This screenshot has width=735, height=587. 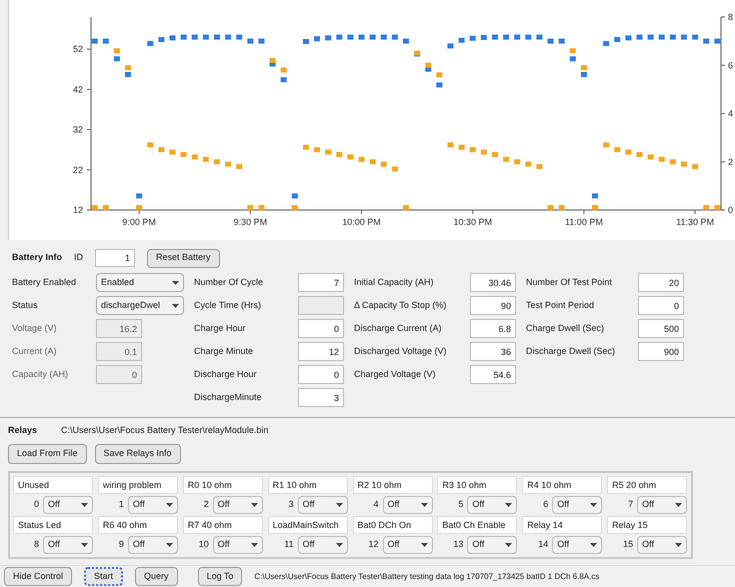 What do you see at coordinates (77, 49) in the screenshot?
I see `y-tick-label: 52` at bounding box center [77, 49].